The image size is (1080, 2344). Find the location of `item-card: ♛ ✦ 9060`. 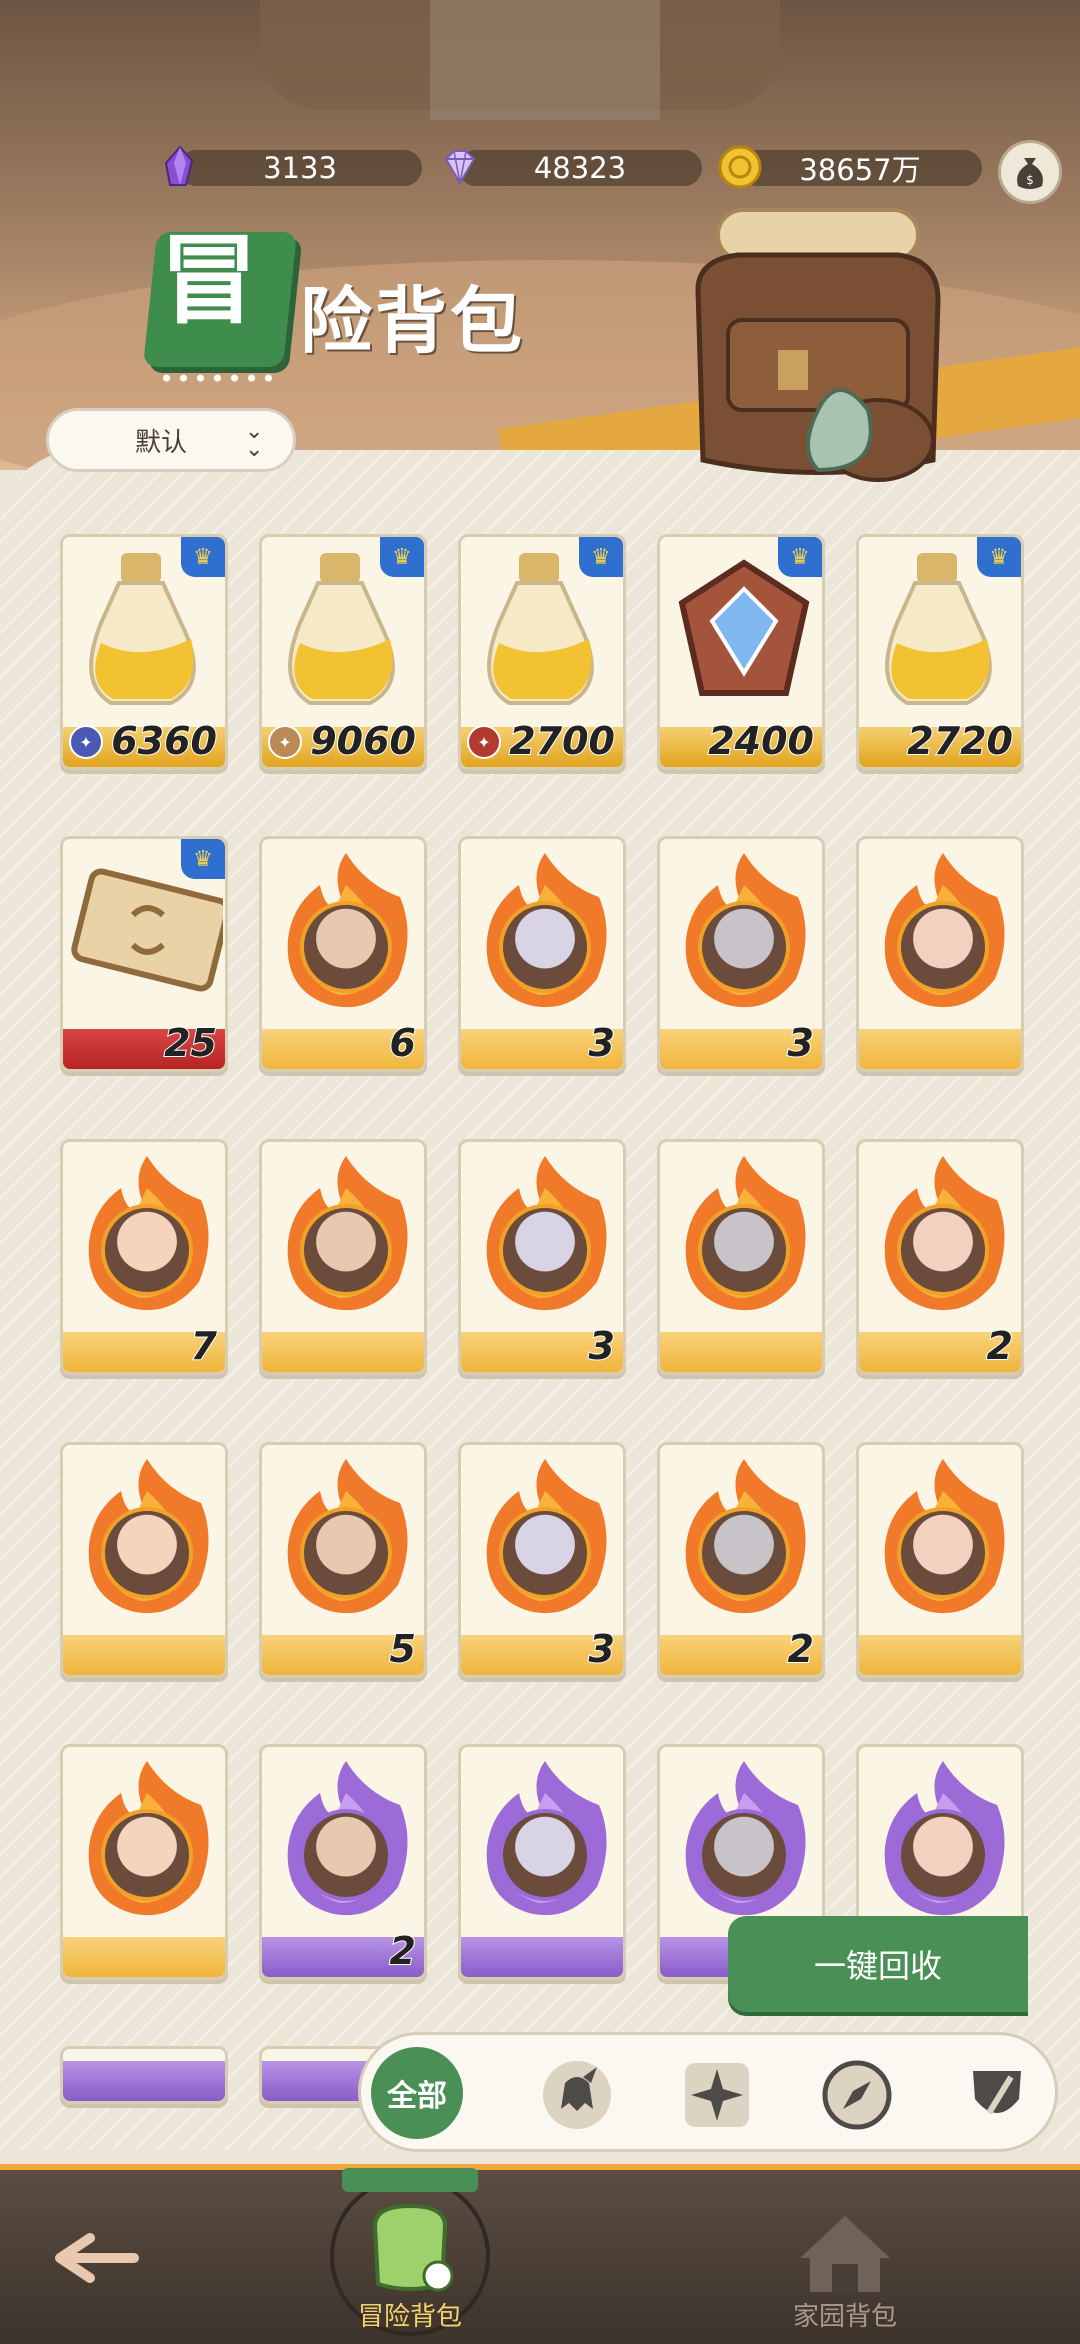

item-card: ♛ ✦ 9060 is located at coordinates (343, 652).